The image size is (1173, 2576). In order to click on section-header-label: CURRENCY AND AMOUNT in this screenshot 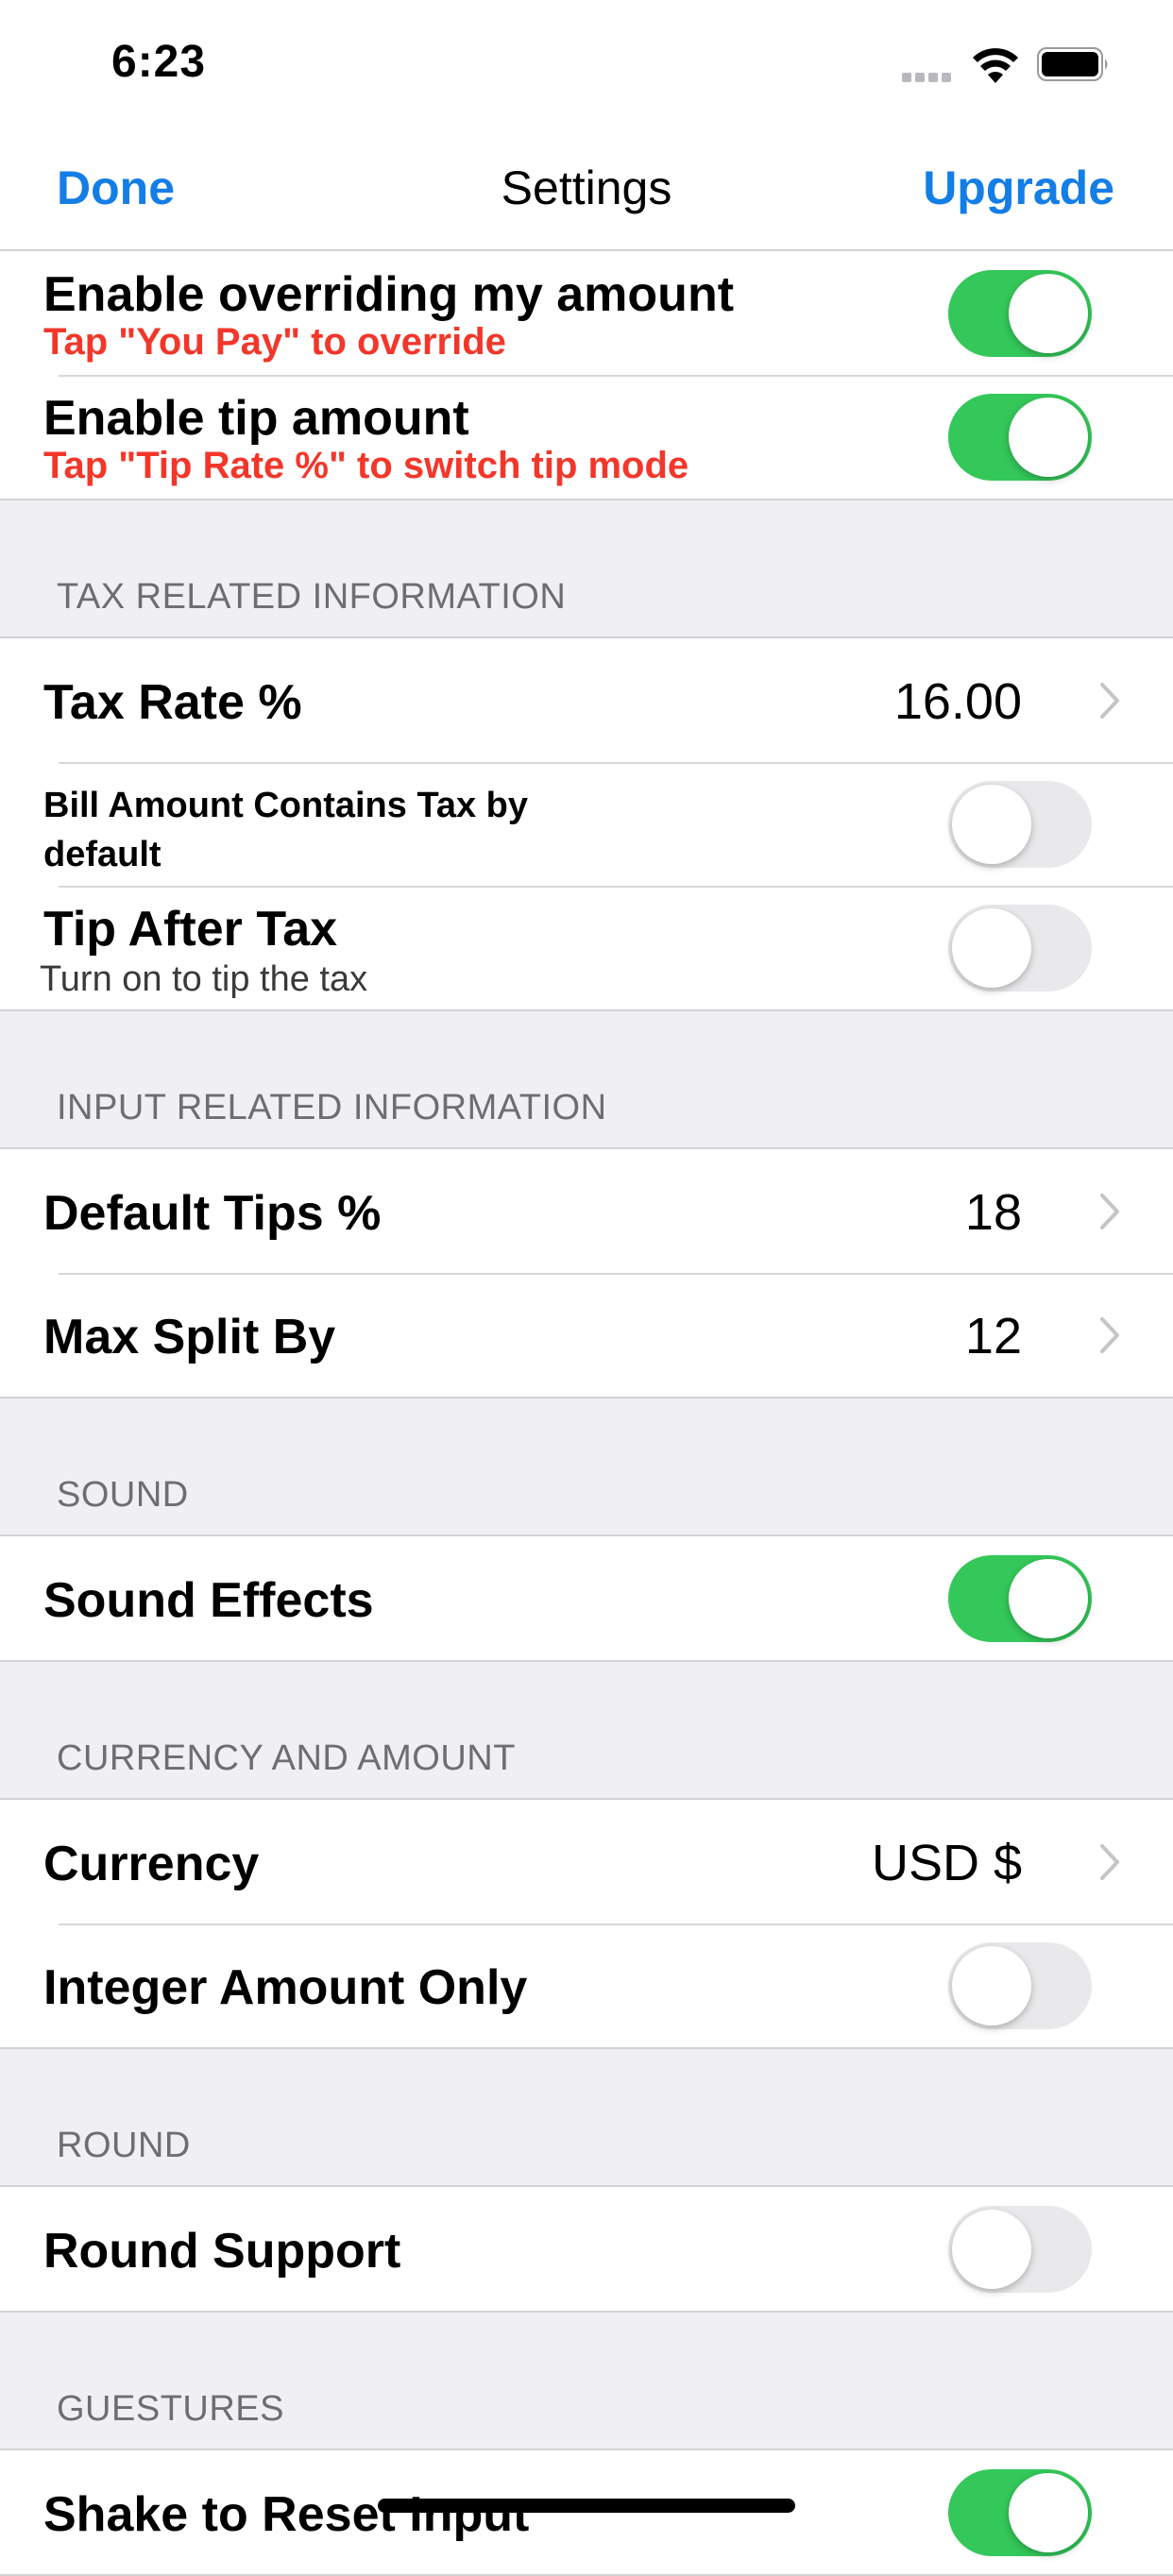, I will do `click(286, 1758)`.